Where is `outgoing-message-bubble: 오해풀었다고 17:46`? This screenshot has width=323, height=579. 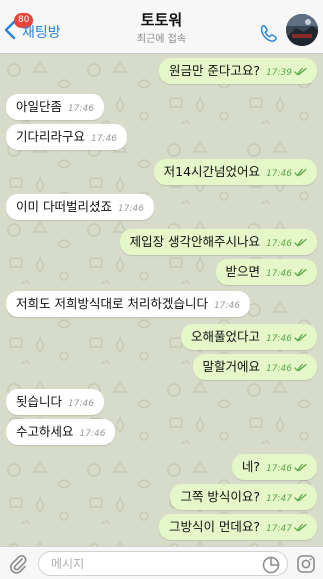 outgoing-message-bubble: 오해풀었다고 17:46 is located at coordinates (249, 337).